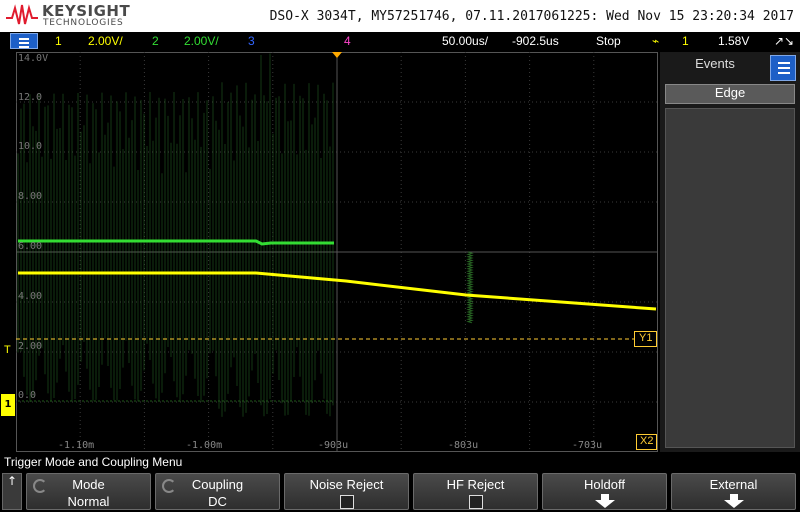  What do you see at coordinates (685, 41) in the screenshot?
I see `trigger-source: 1` at bounding box center [685, 41].